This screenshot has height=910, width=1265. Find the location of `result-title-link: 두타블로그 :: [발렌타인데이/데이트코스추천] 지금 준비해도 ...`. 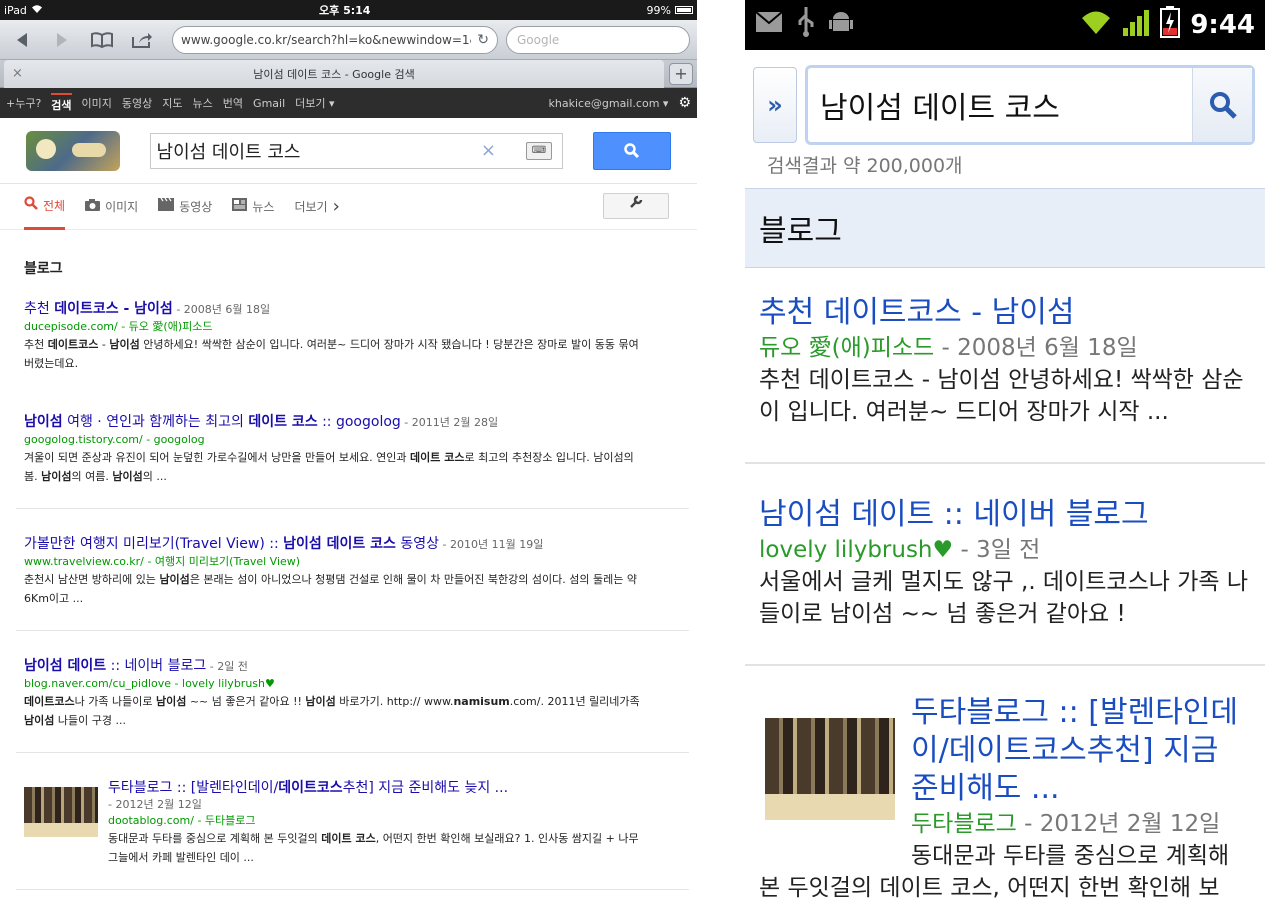

result-title-link: 두타블로그 :: [발렌타인데이/데이트코스추천] 지금 준비해도 ... is located at coordinates (1081, 751).